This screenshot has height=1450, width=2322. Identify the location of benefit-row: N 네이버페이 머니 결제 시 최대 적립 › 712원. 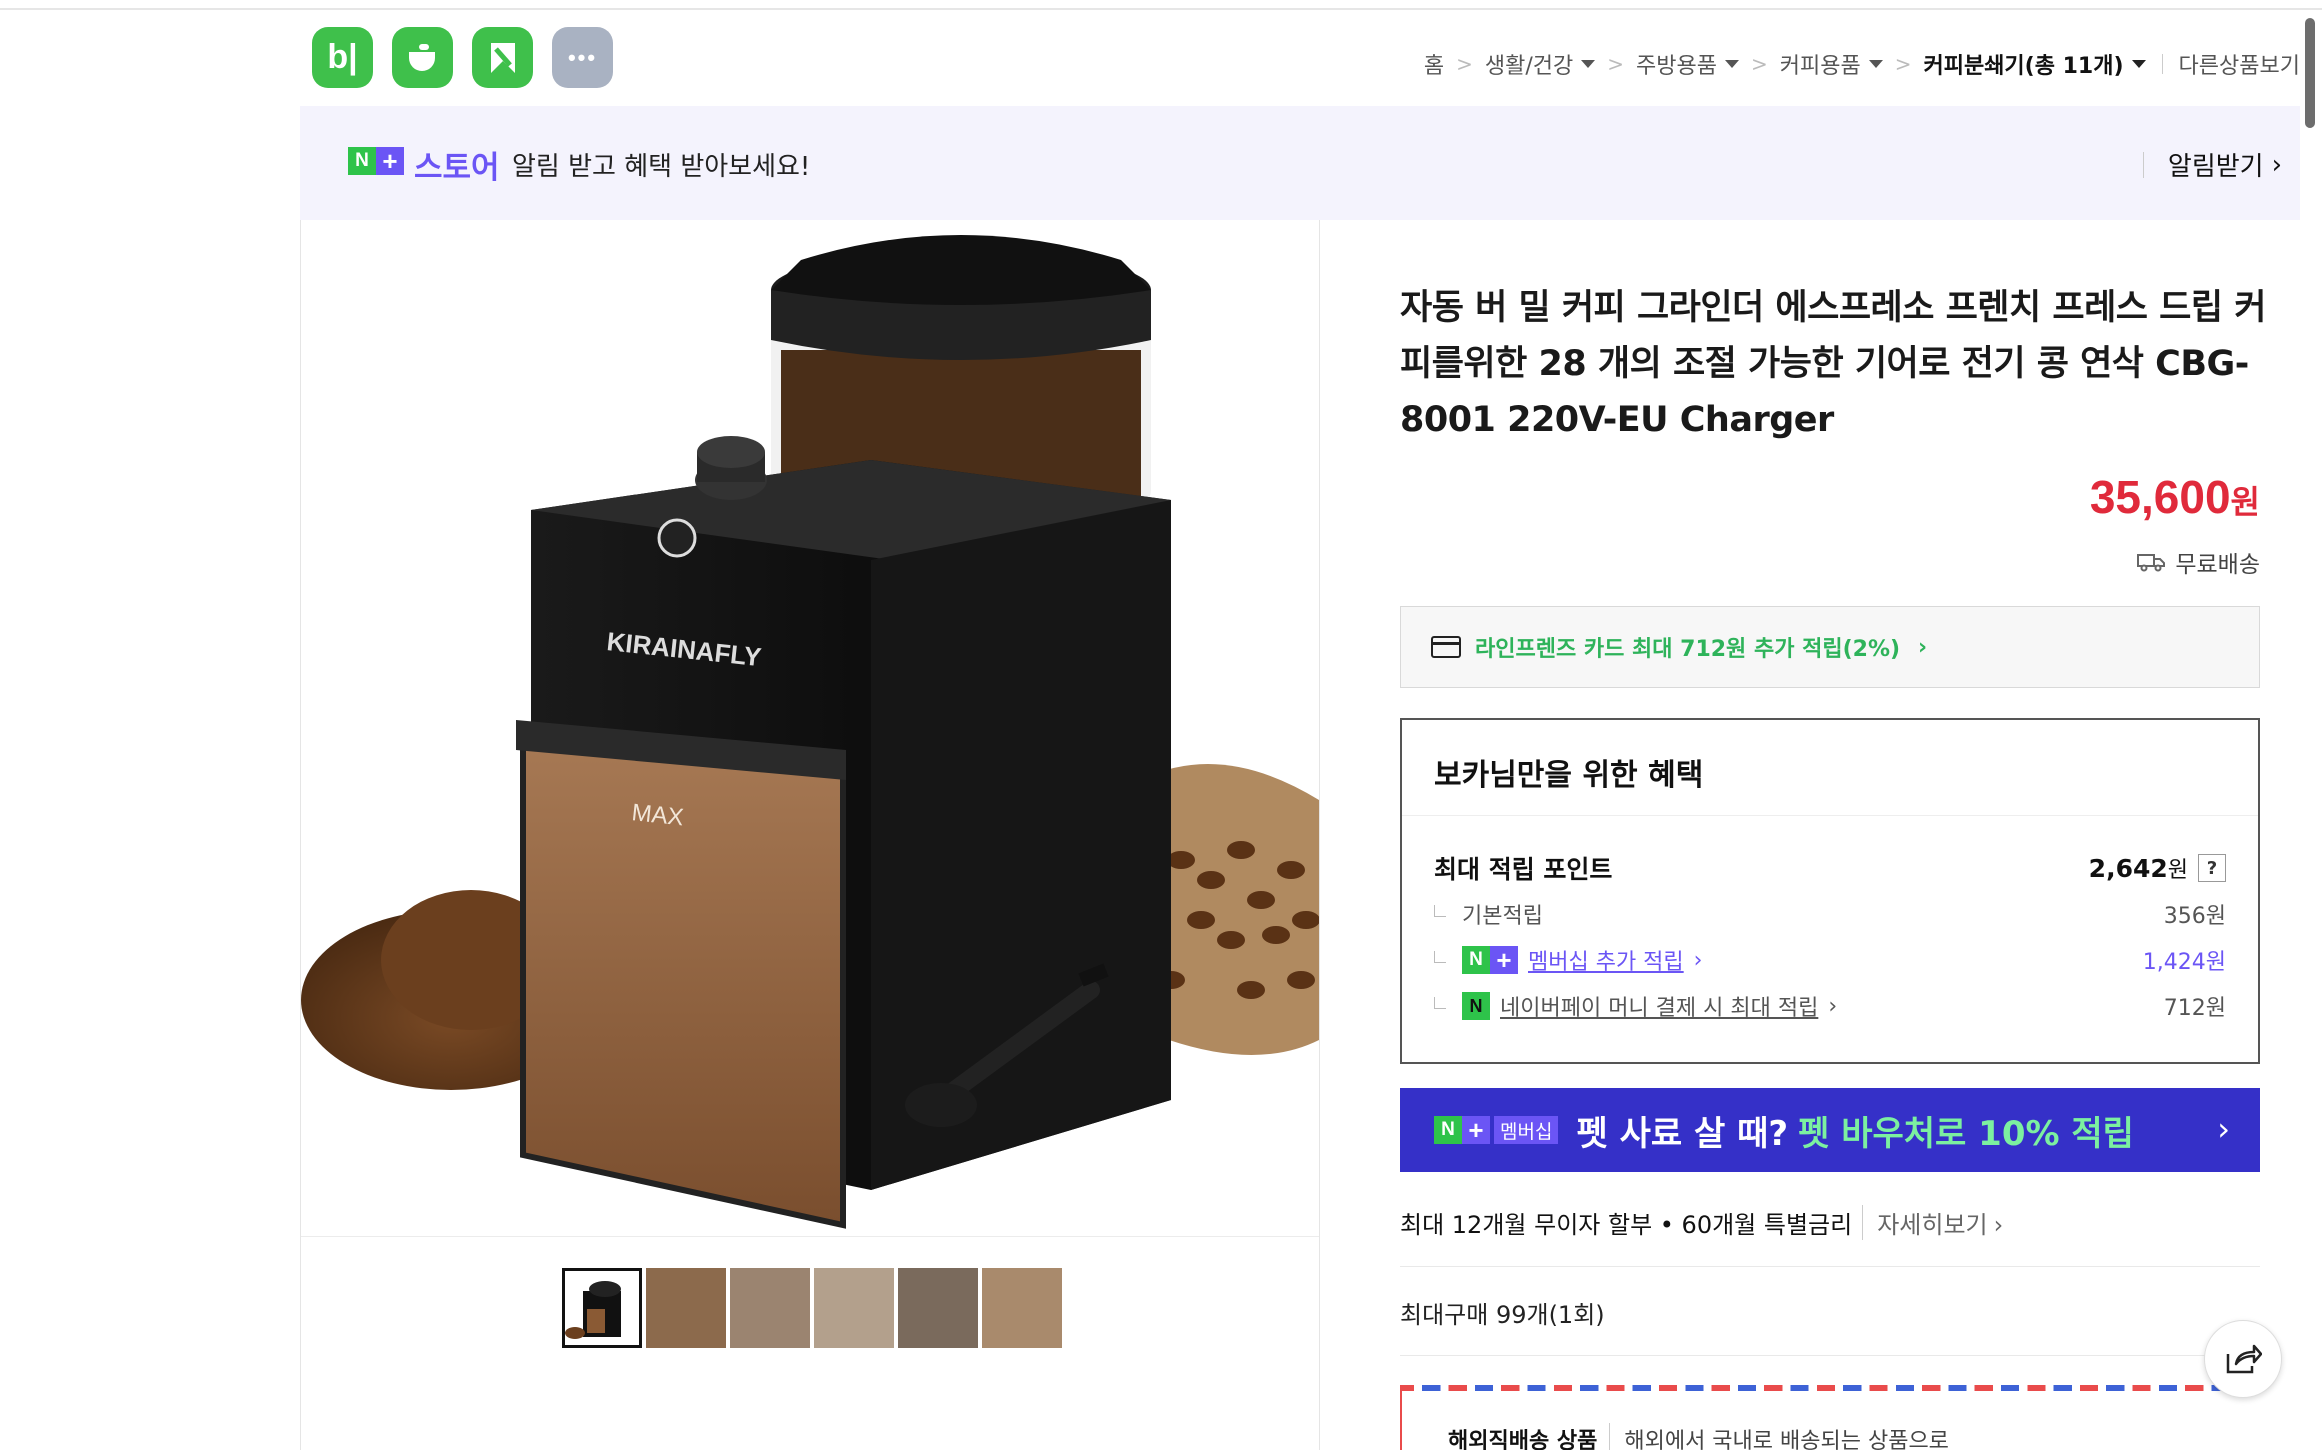
(1830, 1006).